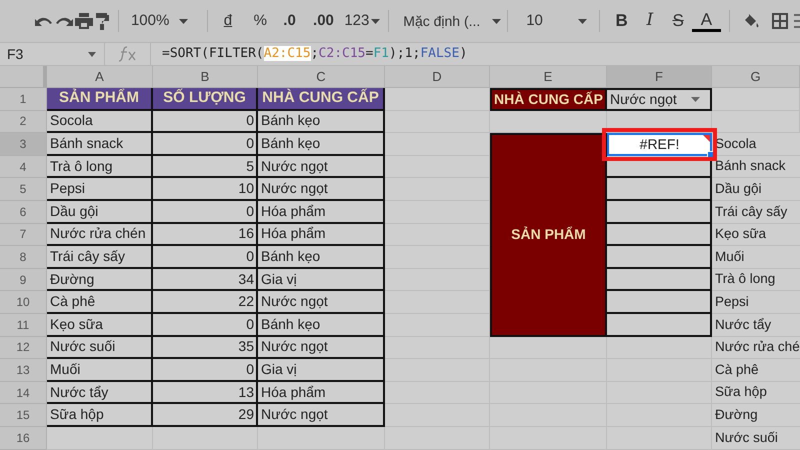 The height and width of the screenshot is (450, 800). Describe the element at coordinates (23, 99) in the screenshot. I see `row-header: 1` at that location.